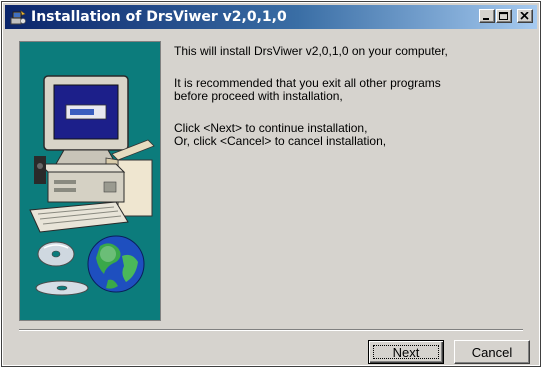  Describe the element at coordinates (159, 17) in the screenshot. I see `window-title: Installation of DrsViwer v2,0,1,0` at that location.